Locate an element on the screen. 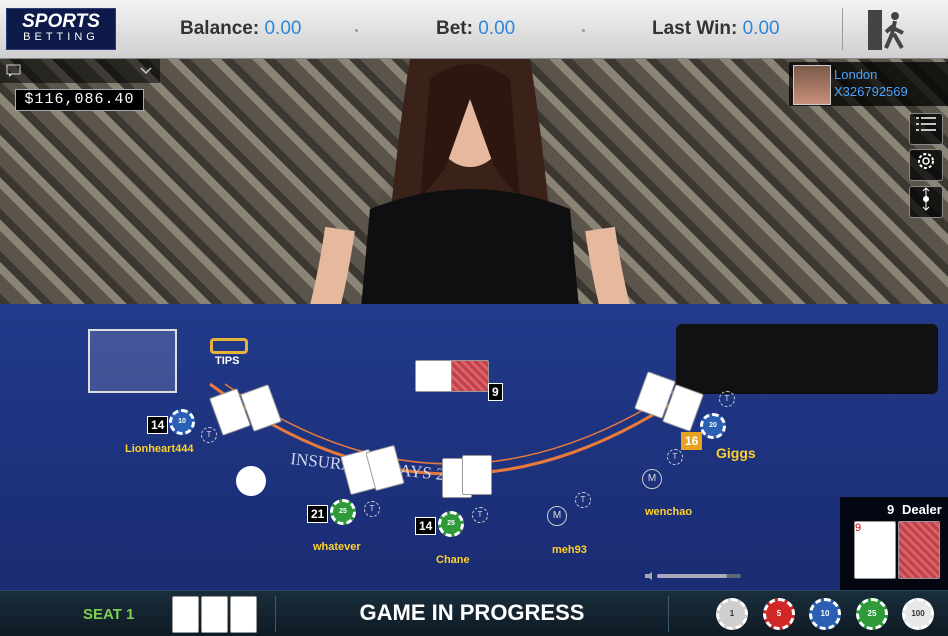 The image size is (948, 636). settings-gear-icon is located at coordinates (926, 161).